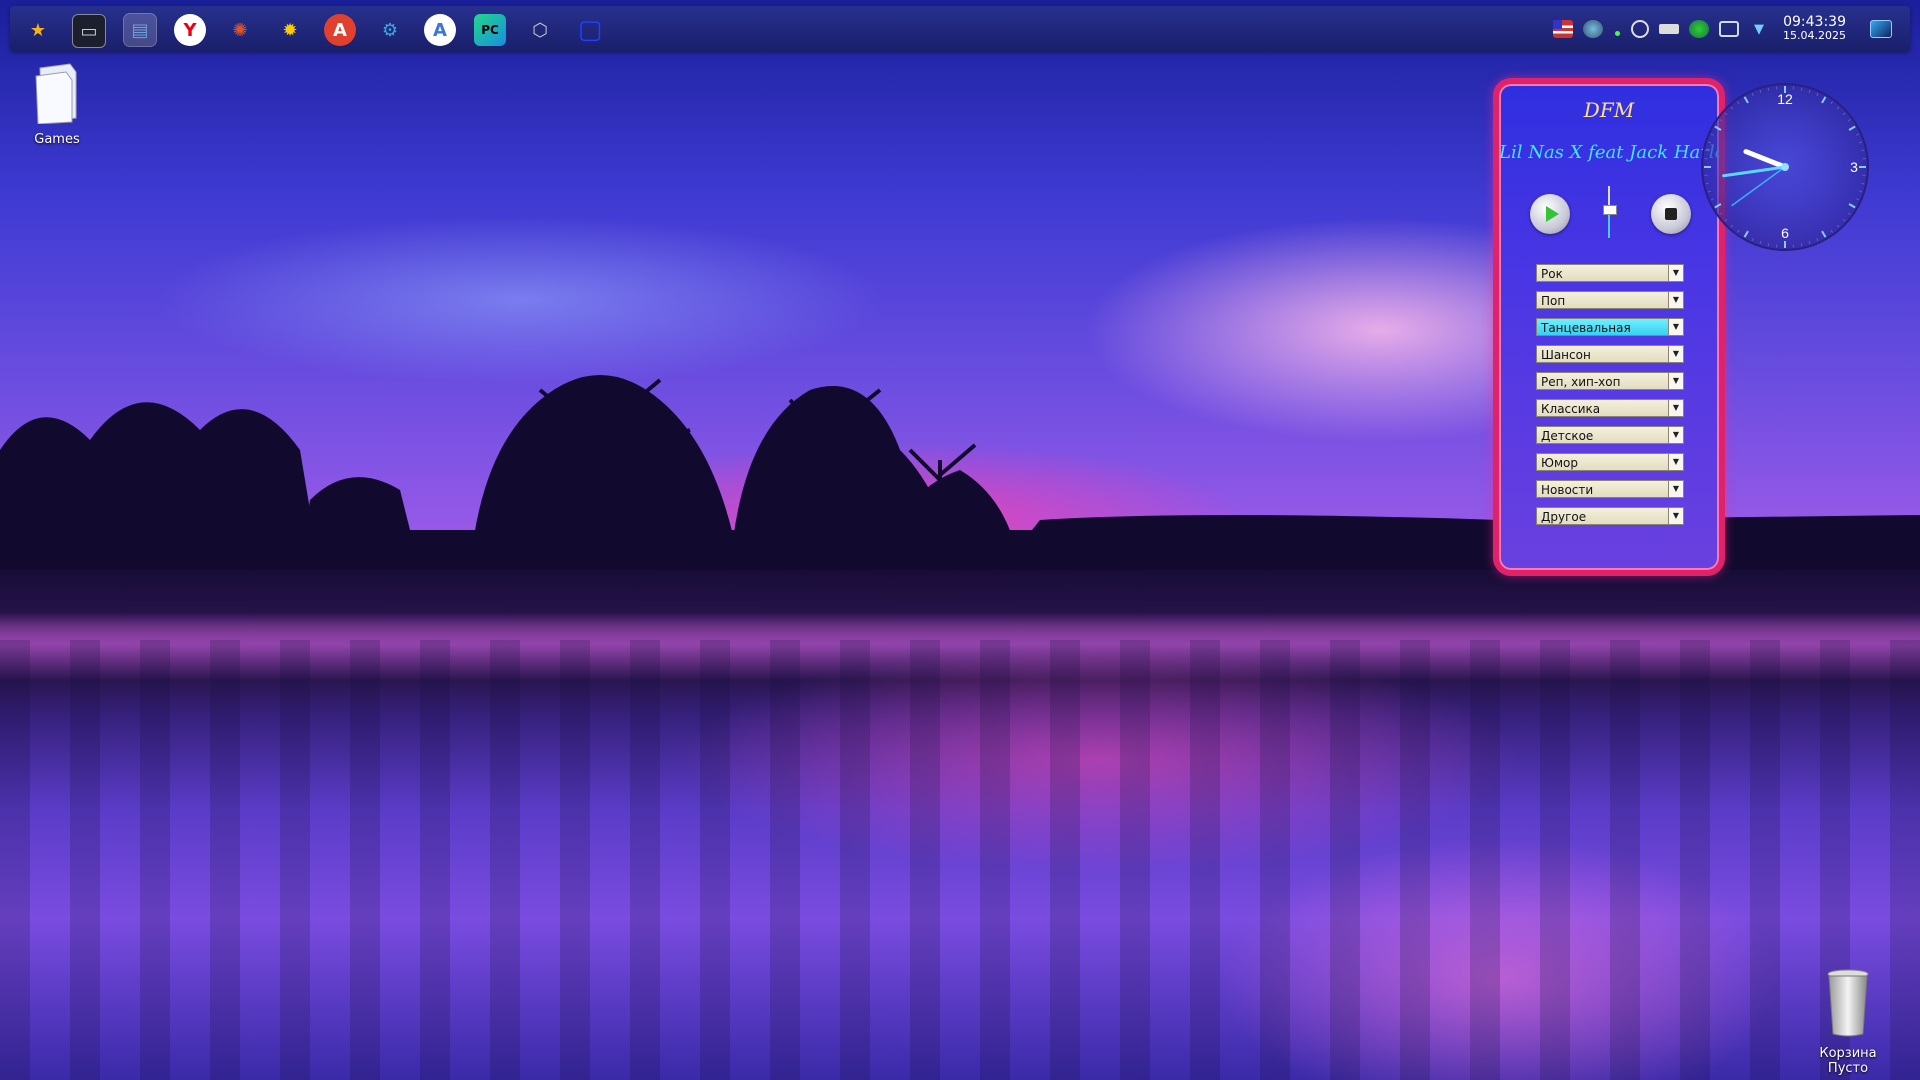 The width and height of the screenshot is (1920, 1080). I want to click on taskbar-app-terminal: ▭, so click(89, 31).